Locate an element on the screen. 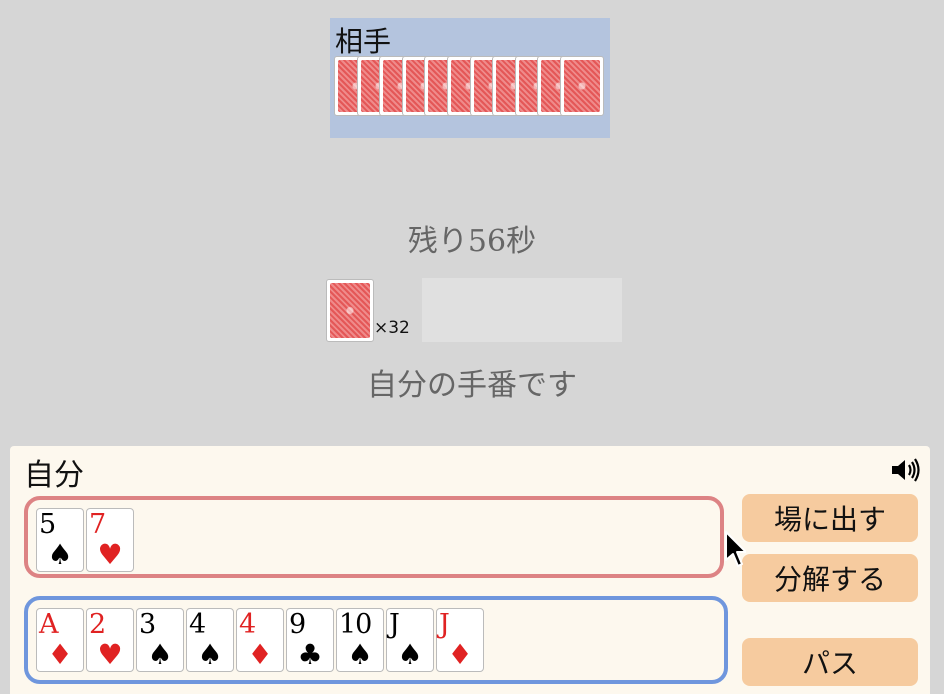 This screenshot has height=694, width=944. playing-card: 7 ♥ is located at coordinates (110, 540).